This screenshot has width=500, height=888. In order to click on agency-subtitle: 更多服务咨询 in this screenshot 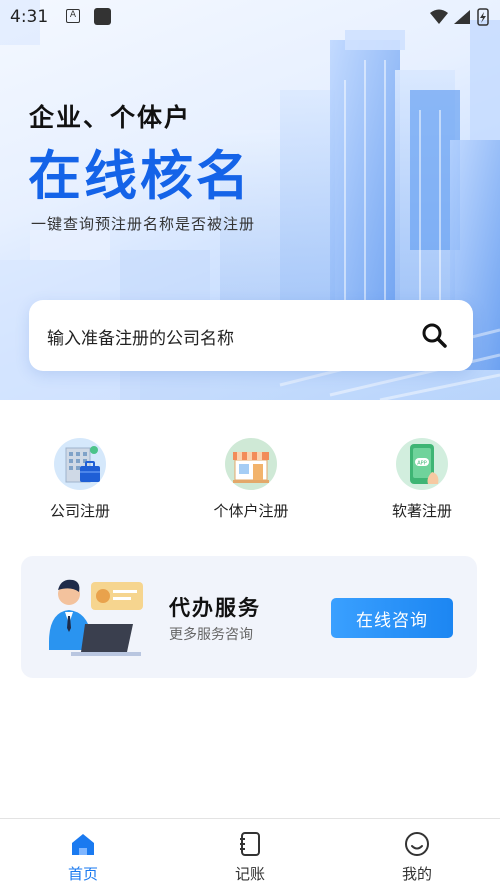, I will do `click(211, 635)`.